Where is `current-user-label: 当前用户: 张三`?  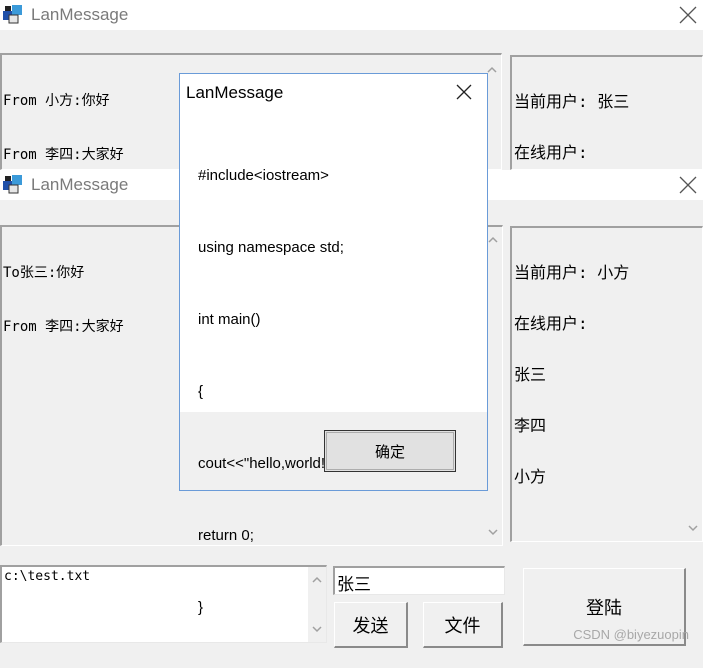 current-user-label: 当前用户: 张三 is located at coordinates (572, 101).